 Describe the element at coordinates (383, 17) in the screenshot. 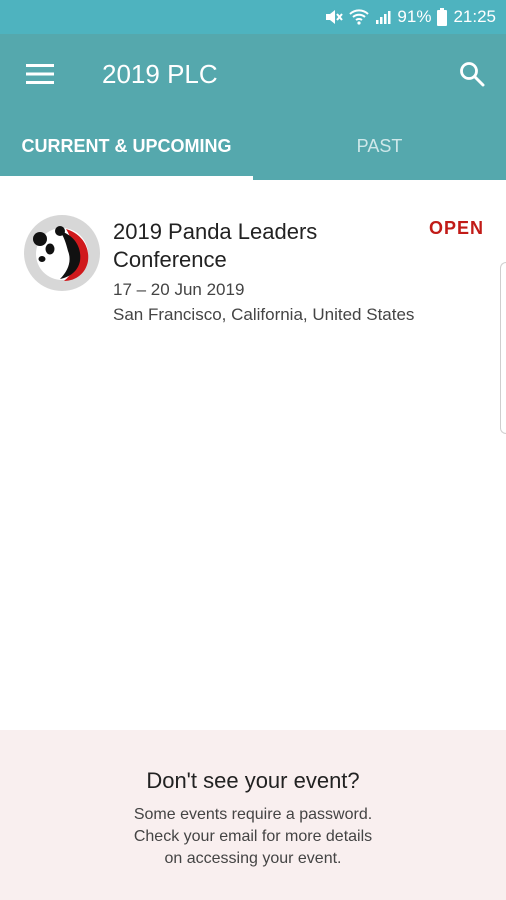

I see `signal-icon` at that location.